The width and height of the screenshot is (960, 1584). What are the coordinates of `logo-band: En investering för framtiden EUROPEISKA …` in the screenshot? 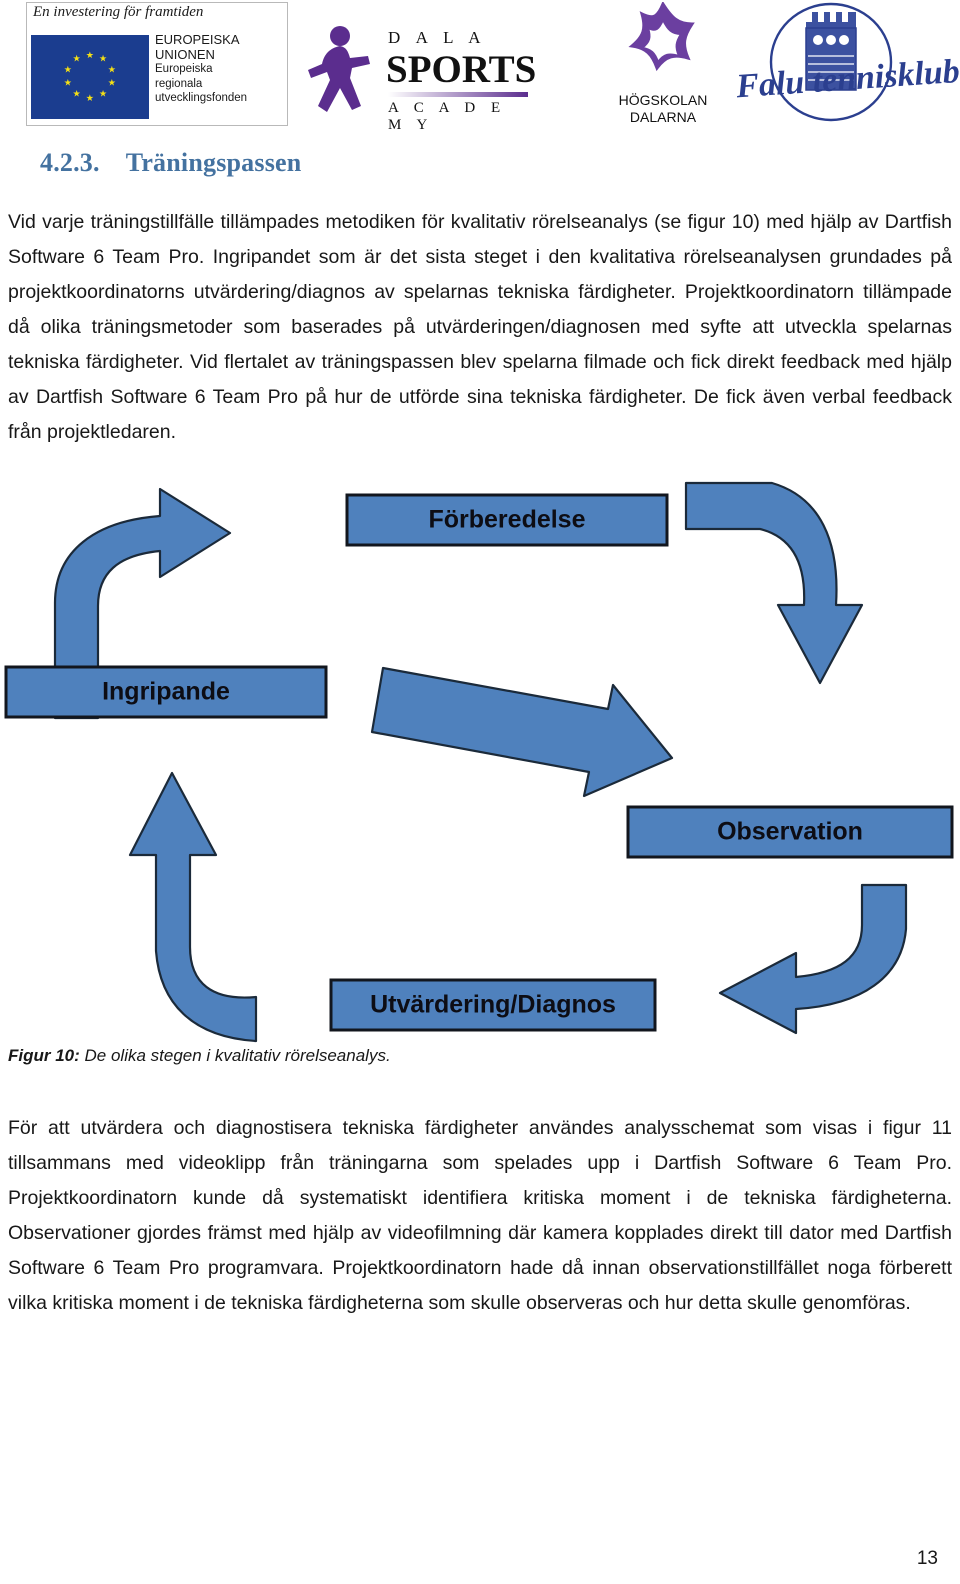 It's located at (480, 66).